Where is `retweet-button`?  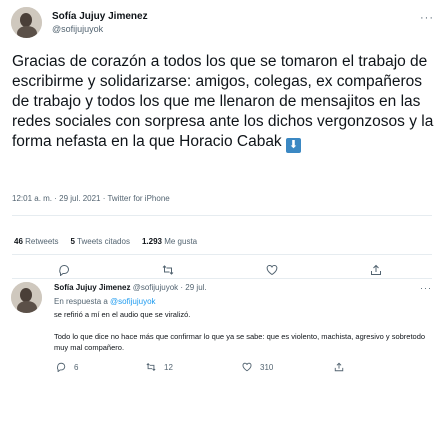
retweet-button is located at coordinates (168, 270).